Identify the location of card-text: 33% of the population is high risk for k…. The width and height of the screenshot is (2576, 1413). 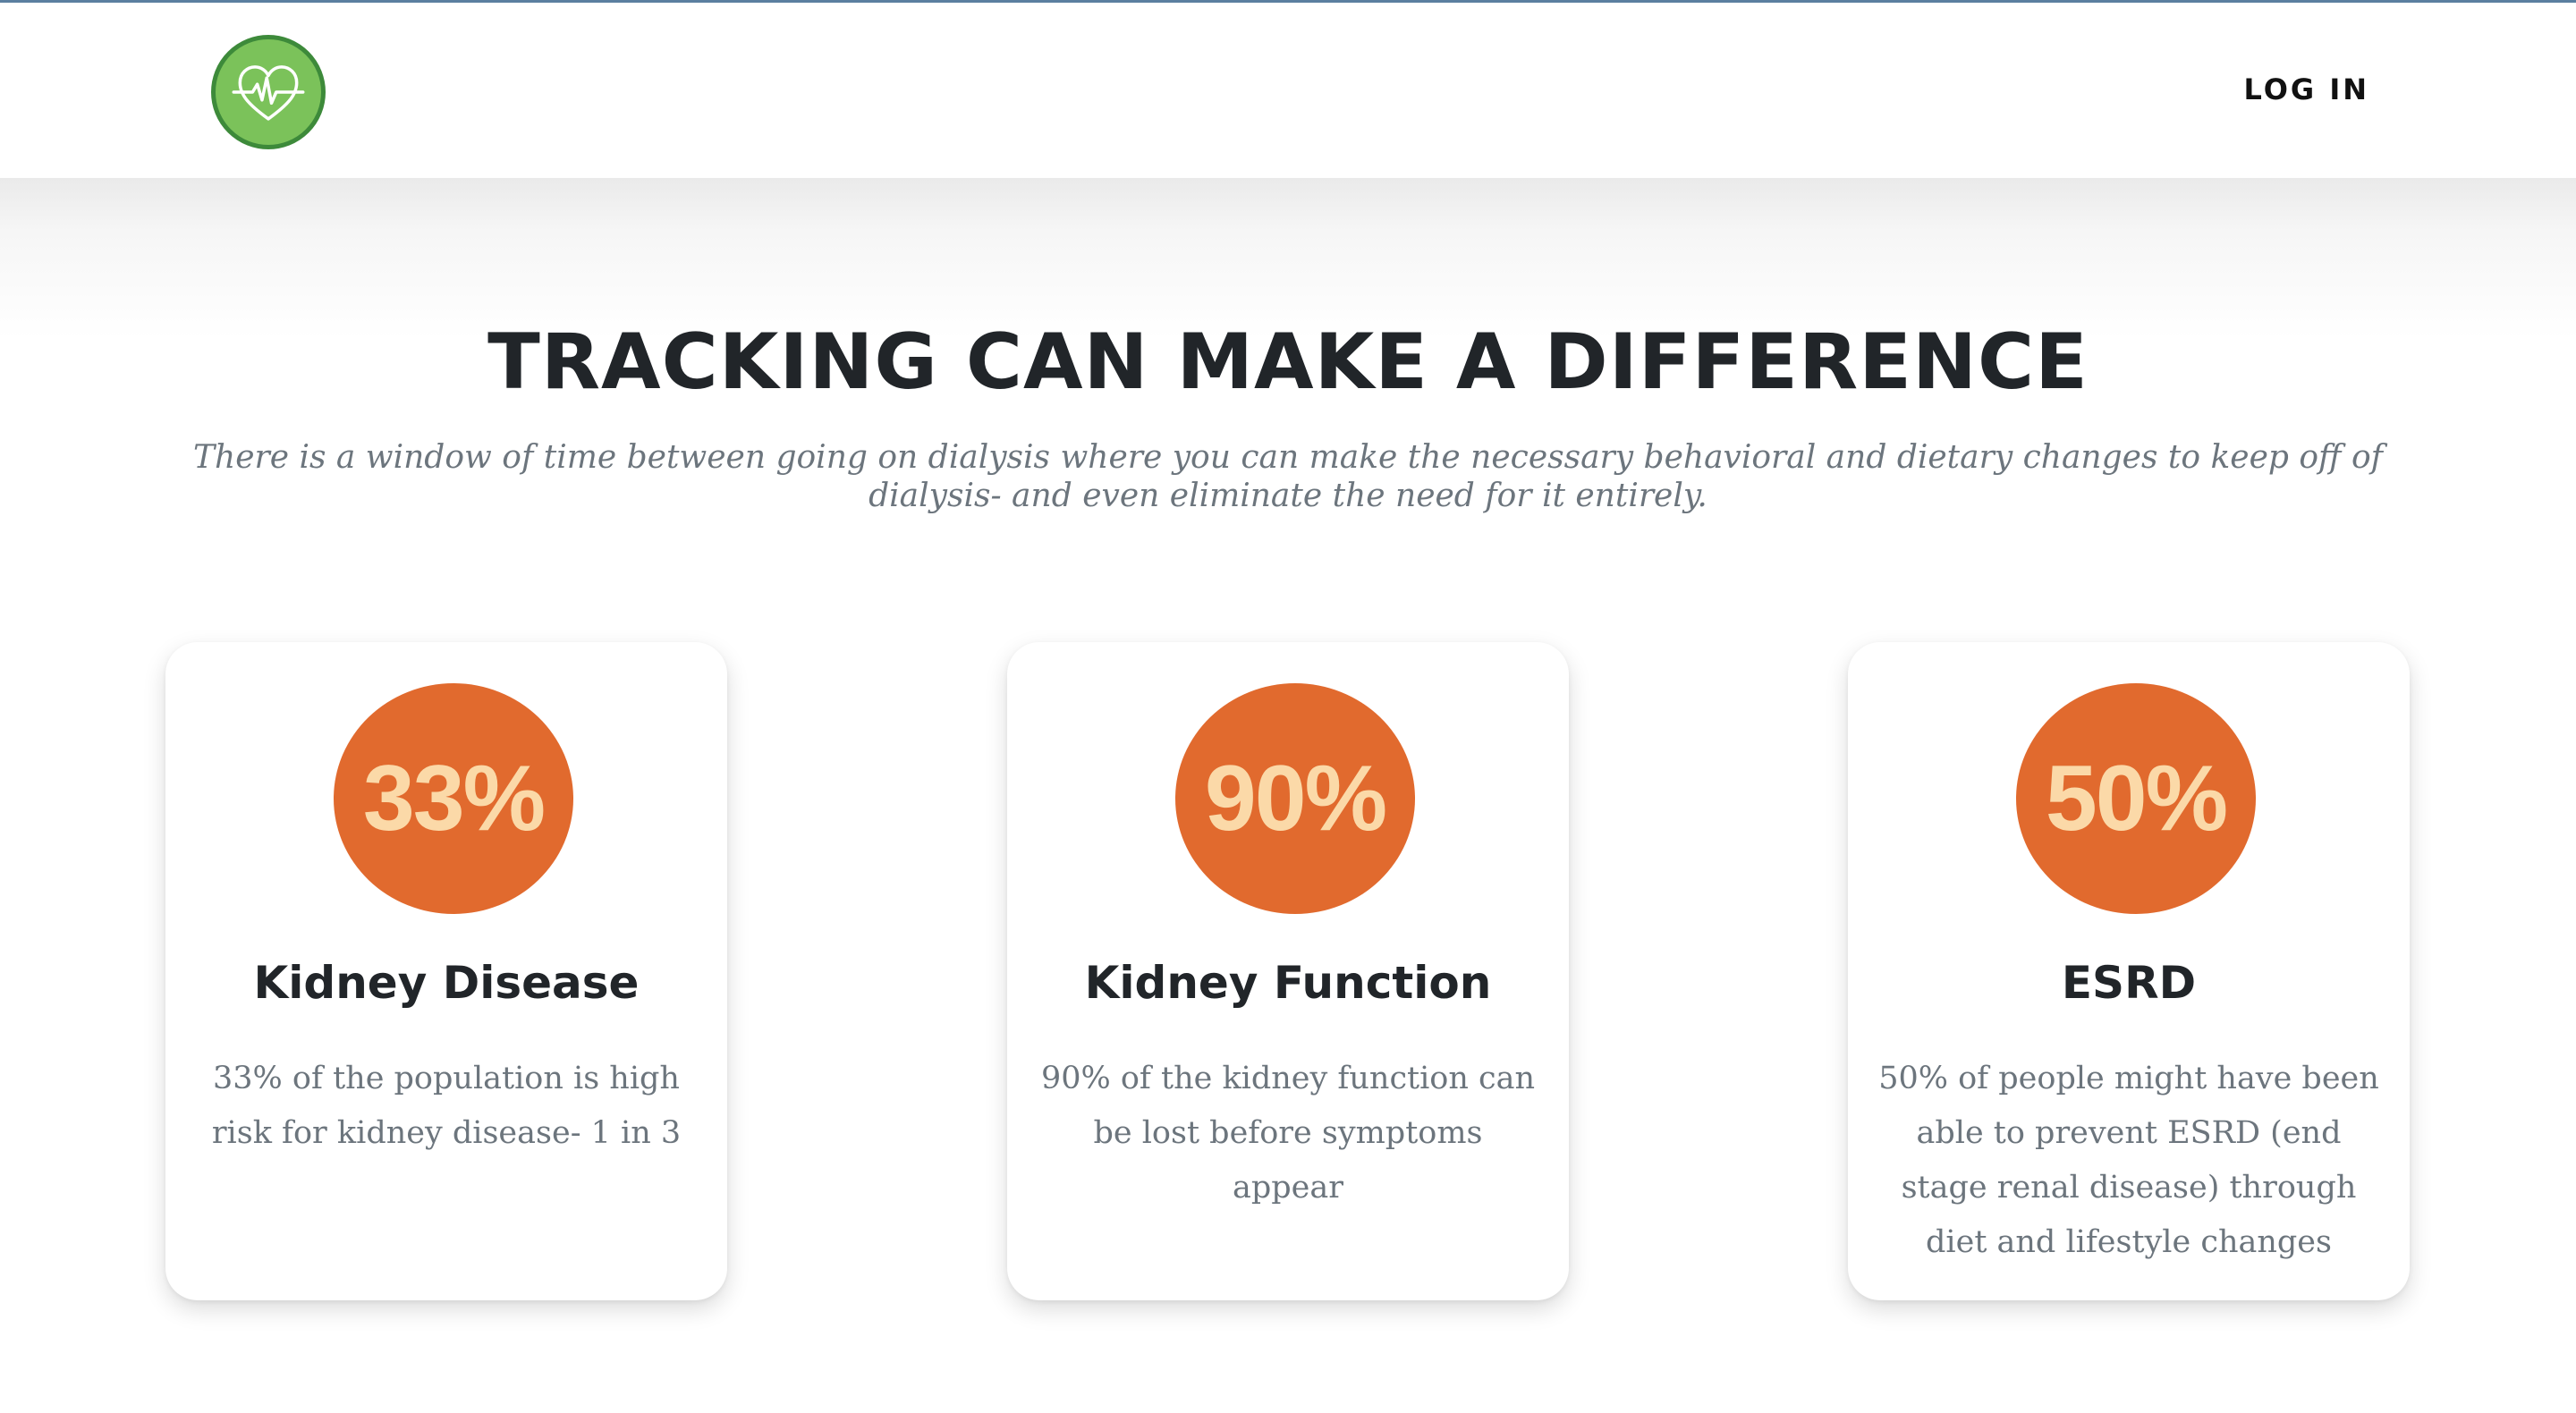
(446, 1106).